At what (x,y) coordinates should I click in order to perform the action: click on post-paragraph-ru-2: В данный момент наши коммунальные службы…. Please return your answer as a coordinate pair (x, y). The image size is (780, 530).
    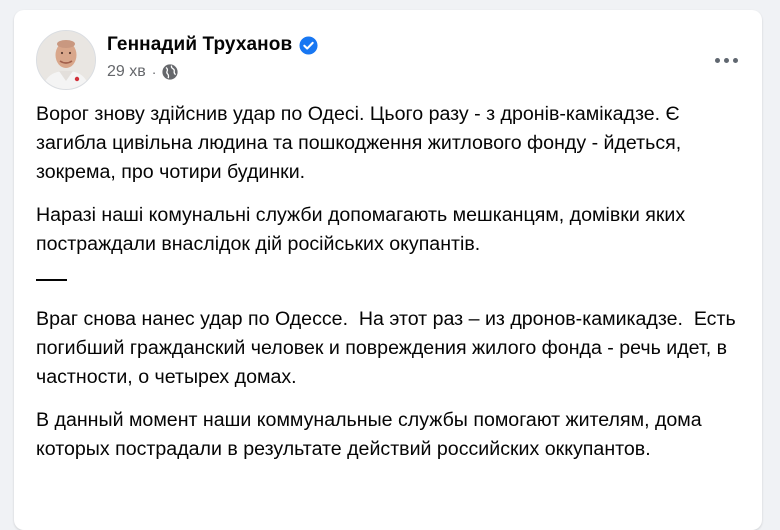
    Looking at the image, I should click on (372, 434).